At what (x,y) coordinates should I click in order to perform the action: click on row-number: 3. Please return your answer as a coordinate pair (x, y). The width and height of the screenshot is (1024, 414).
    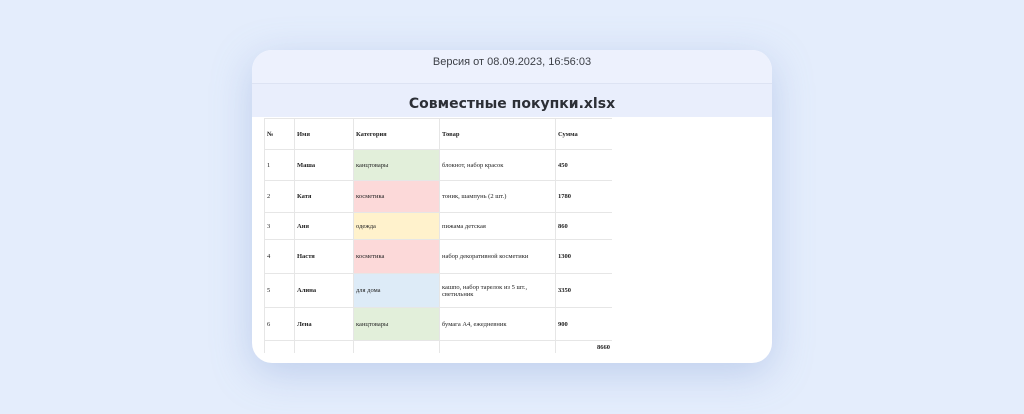
    Looking at the image, I should click on (279, 226).